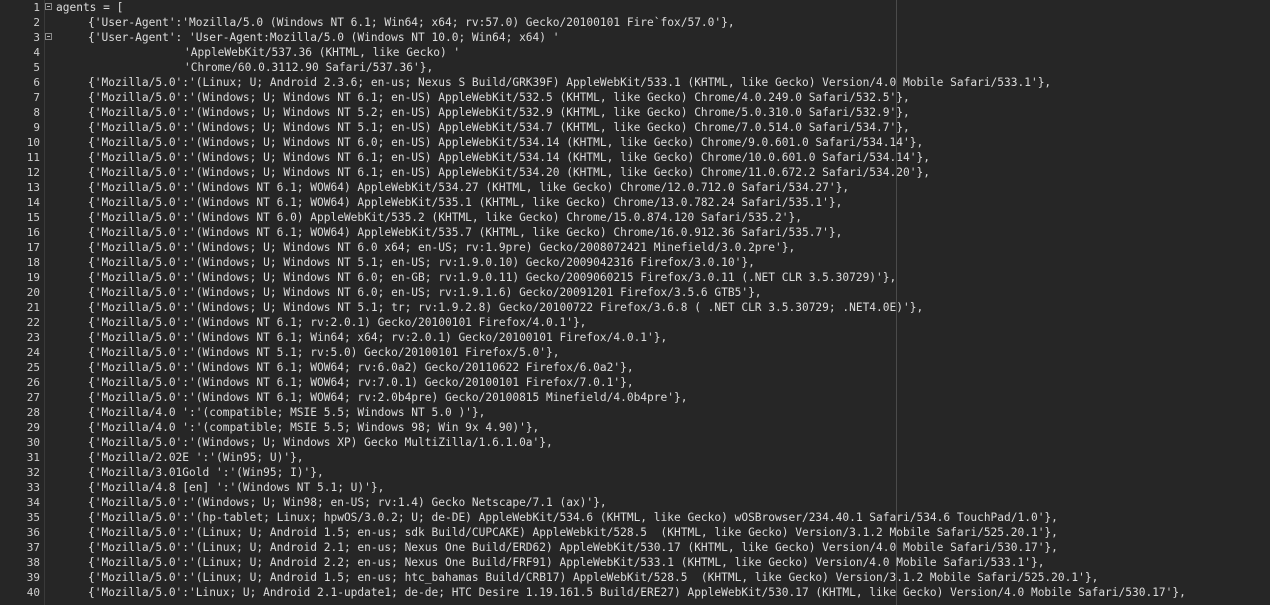 The height and width of the screenshot is (605, 1270). What do you see at coordinates (33, 262) in the screenshot?
I see `line-number: 18` at bounding box center [33, 262].